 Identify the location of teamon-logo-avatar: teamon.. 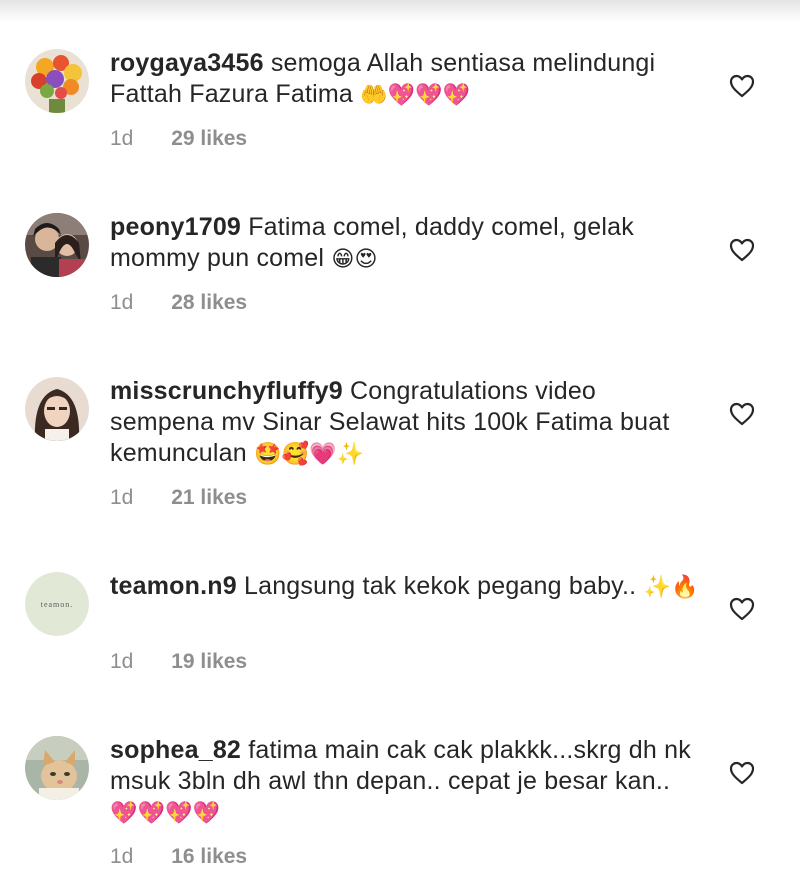
(57, 604).